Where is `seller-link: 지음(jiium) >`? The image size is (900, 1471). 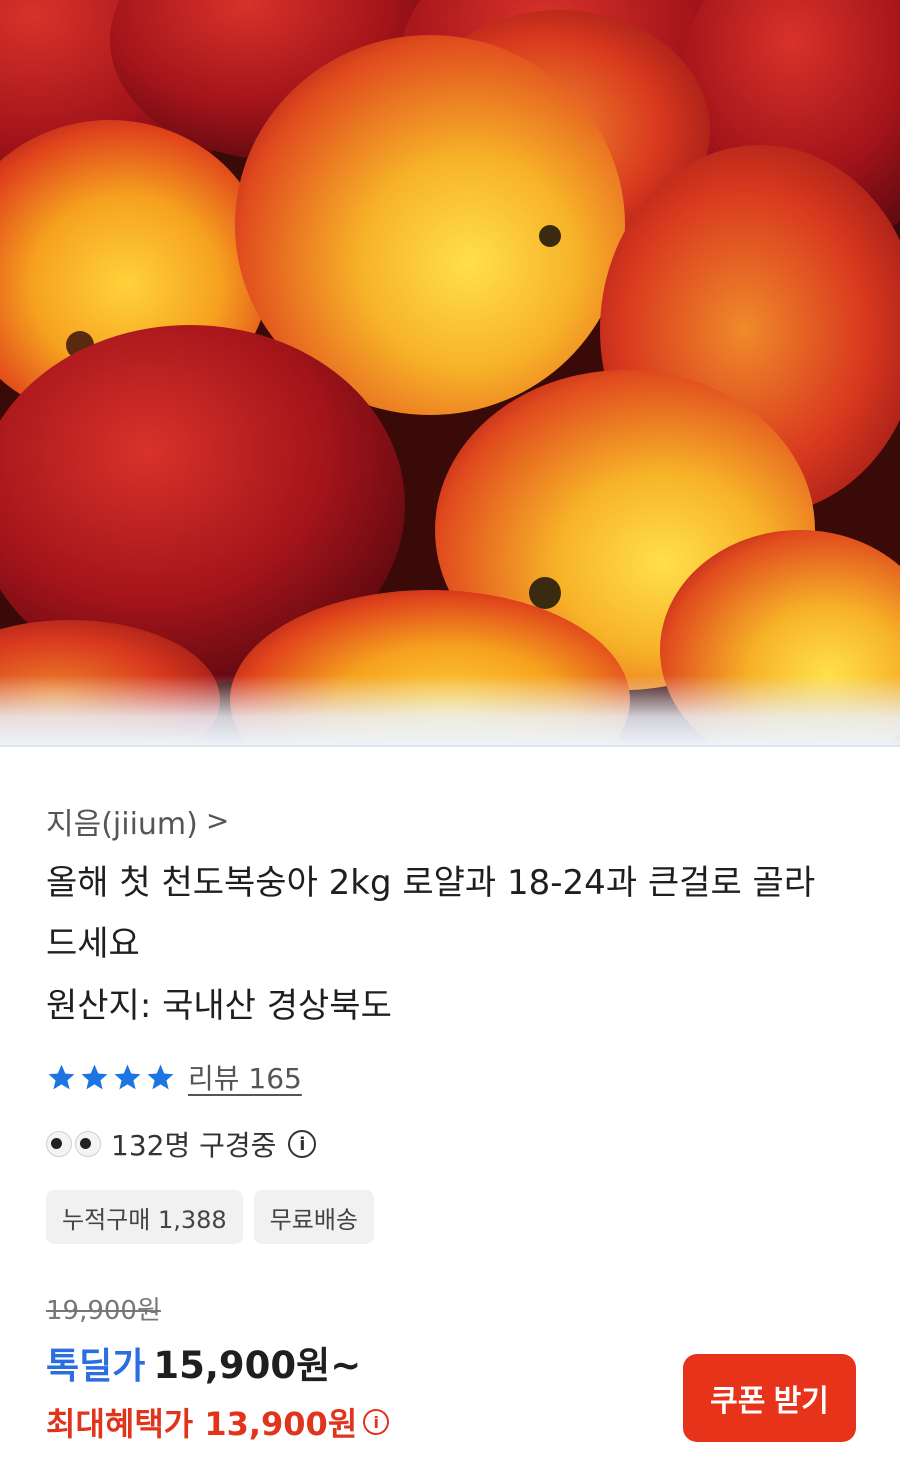
seller-link: 지음(jiium) > is located at coordinates (137, 821).